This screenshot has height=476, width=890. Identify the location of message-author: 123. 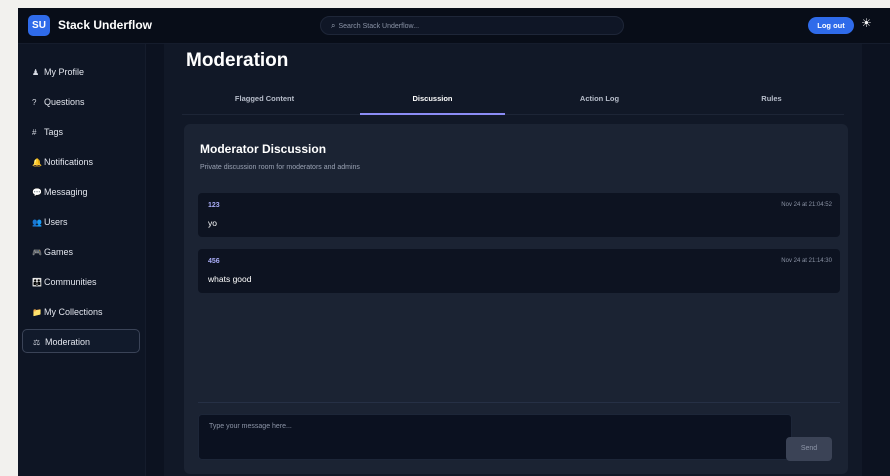
(214, 205).